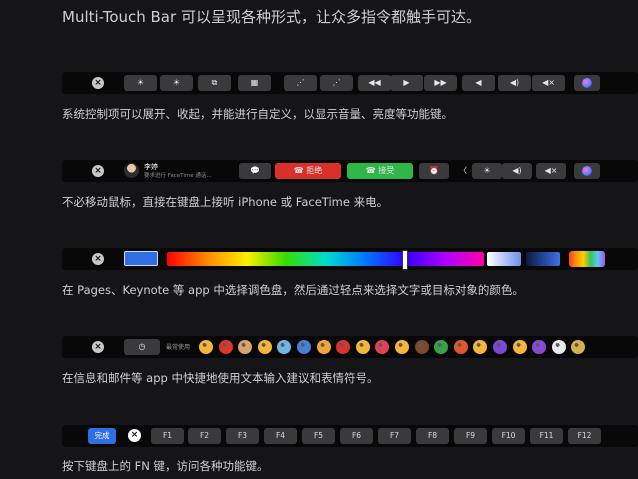 This screenshot has height=479, width=638. I want to click on f6-key: F6, so click(356, 436).